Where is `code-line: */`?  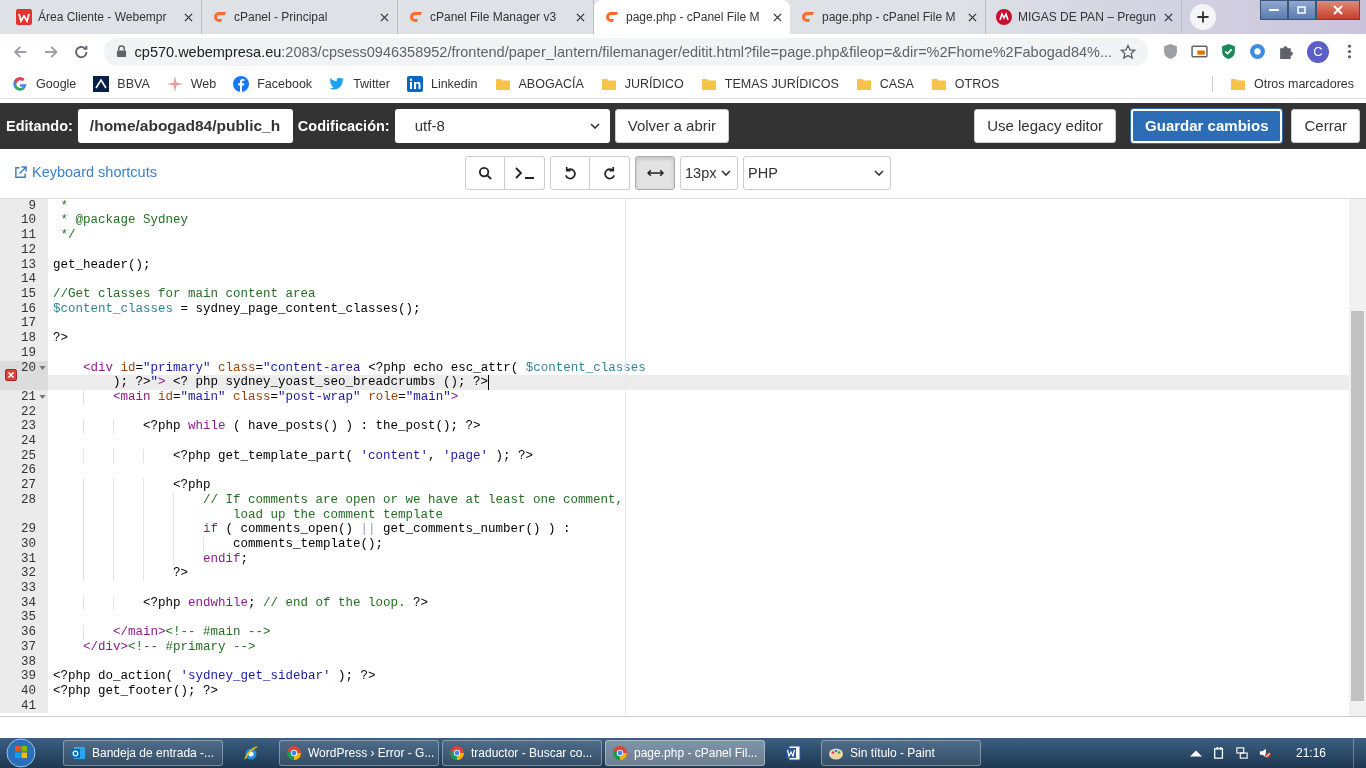 code-line: */ is located at coordinates (67, 235).